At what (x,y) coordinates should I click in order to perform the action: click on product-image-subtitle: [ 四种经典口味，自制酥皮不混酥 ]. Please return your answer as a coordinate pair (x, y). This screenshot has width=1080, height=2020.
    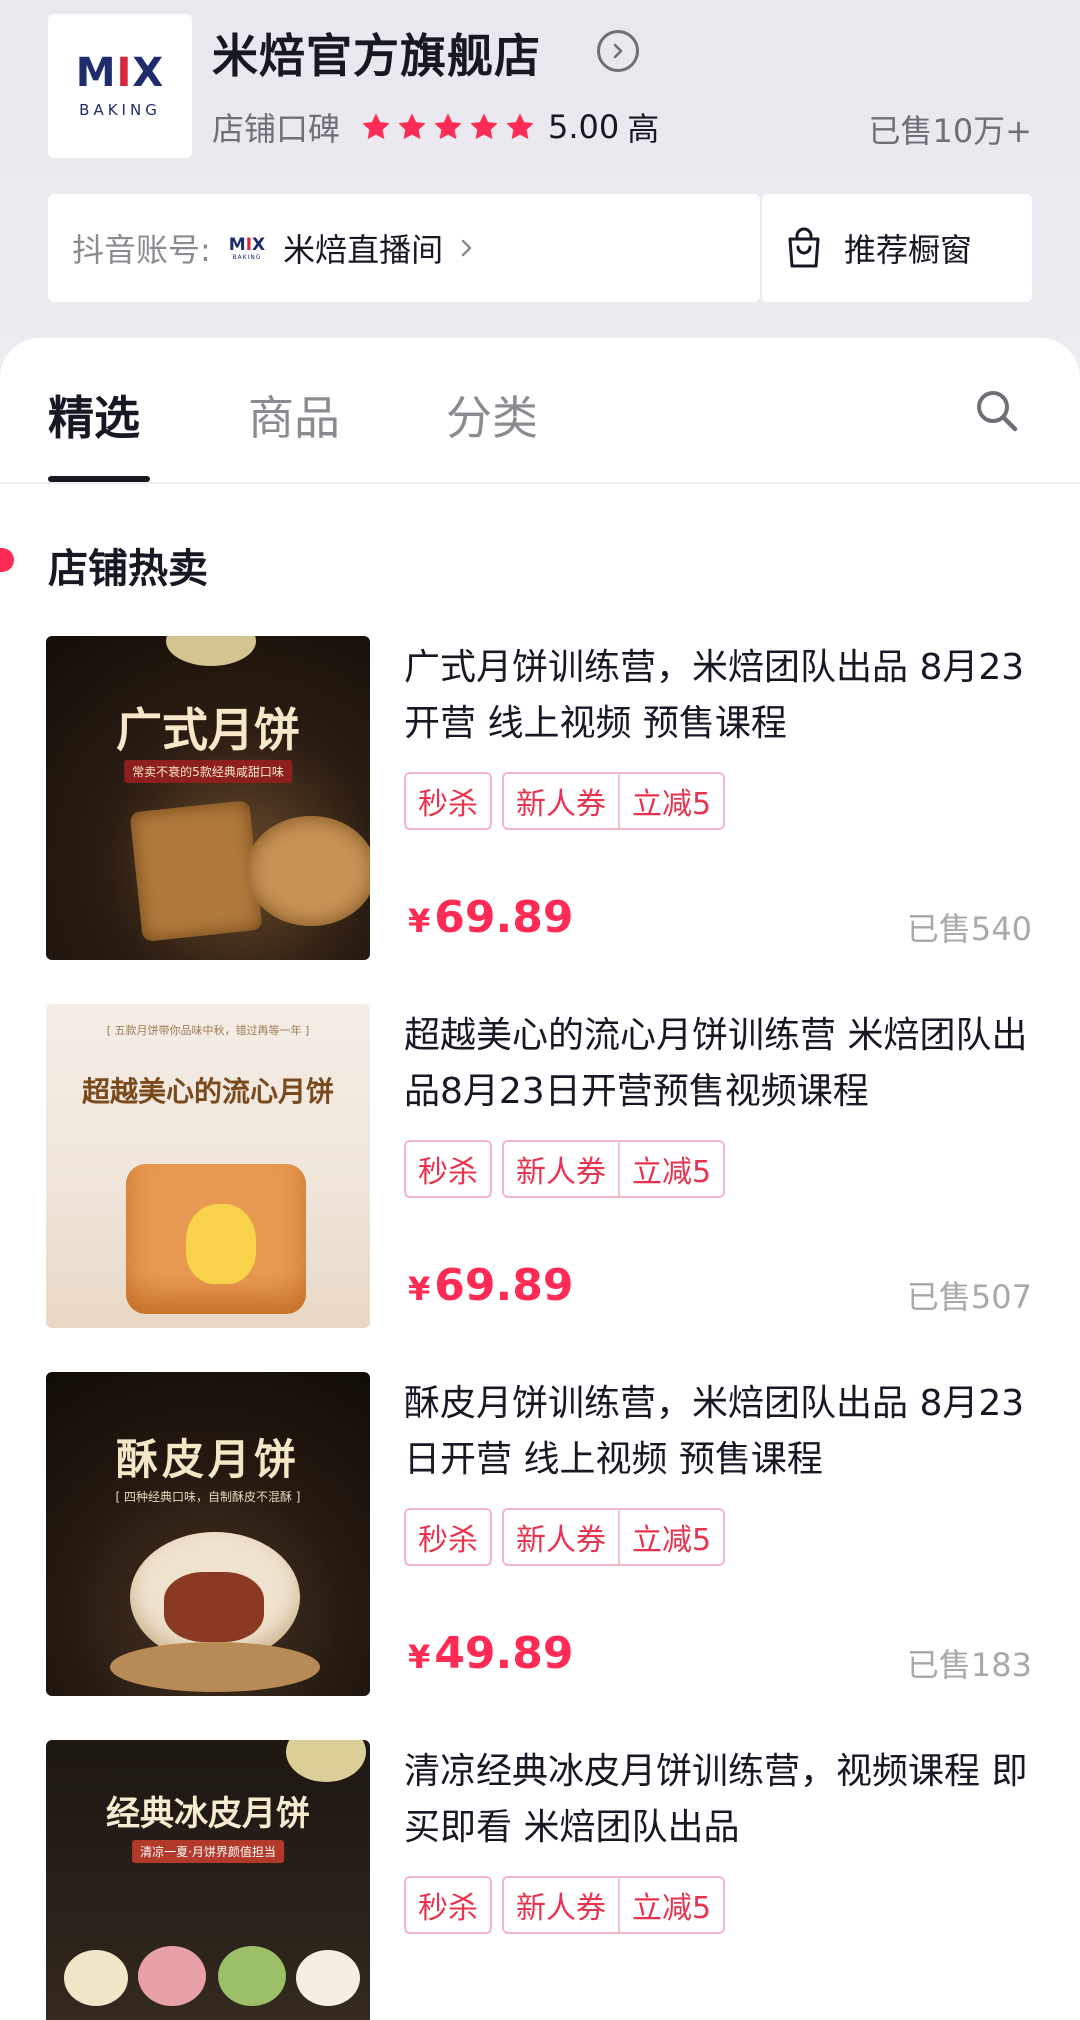
    Looking at the image, I should click on (208, 1497).